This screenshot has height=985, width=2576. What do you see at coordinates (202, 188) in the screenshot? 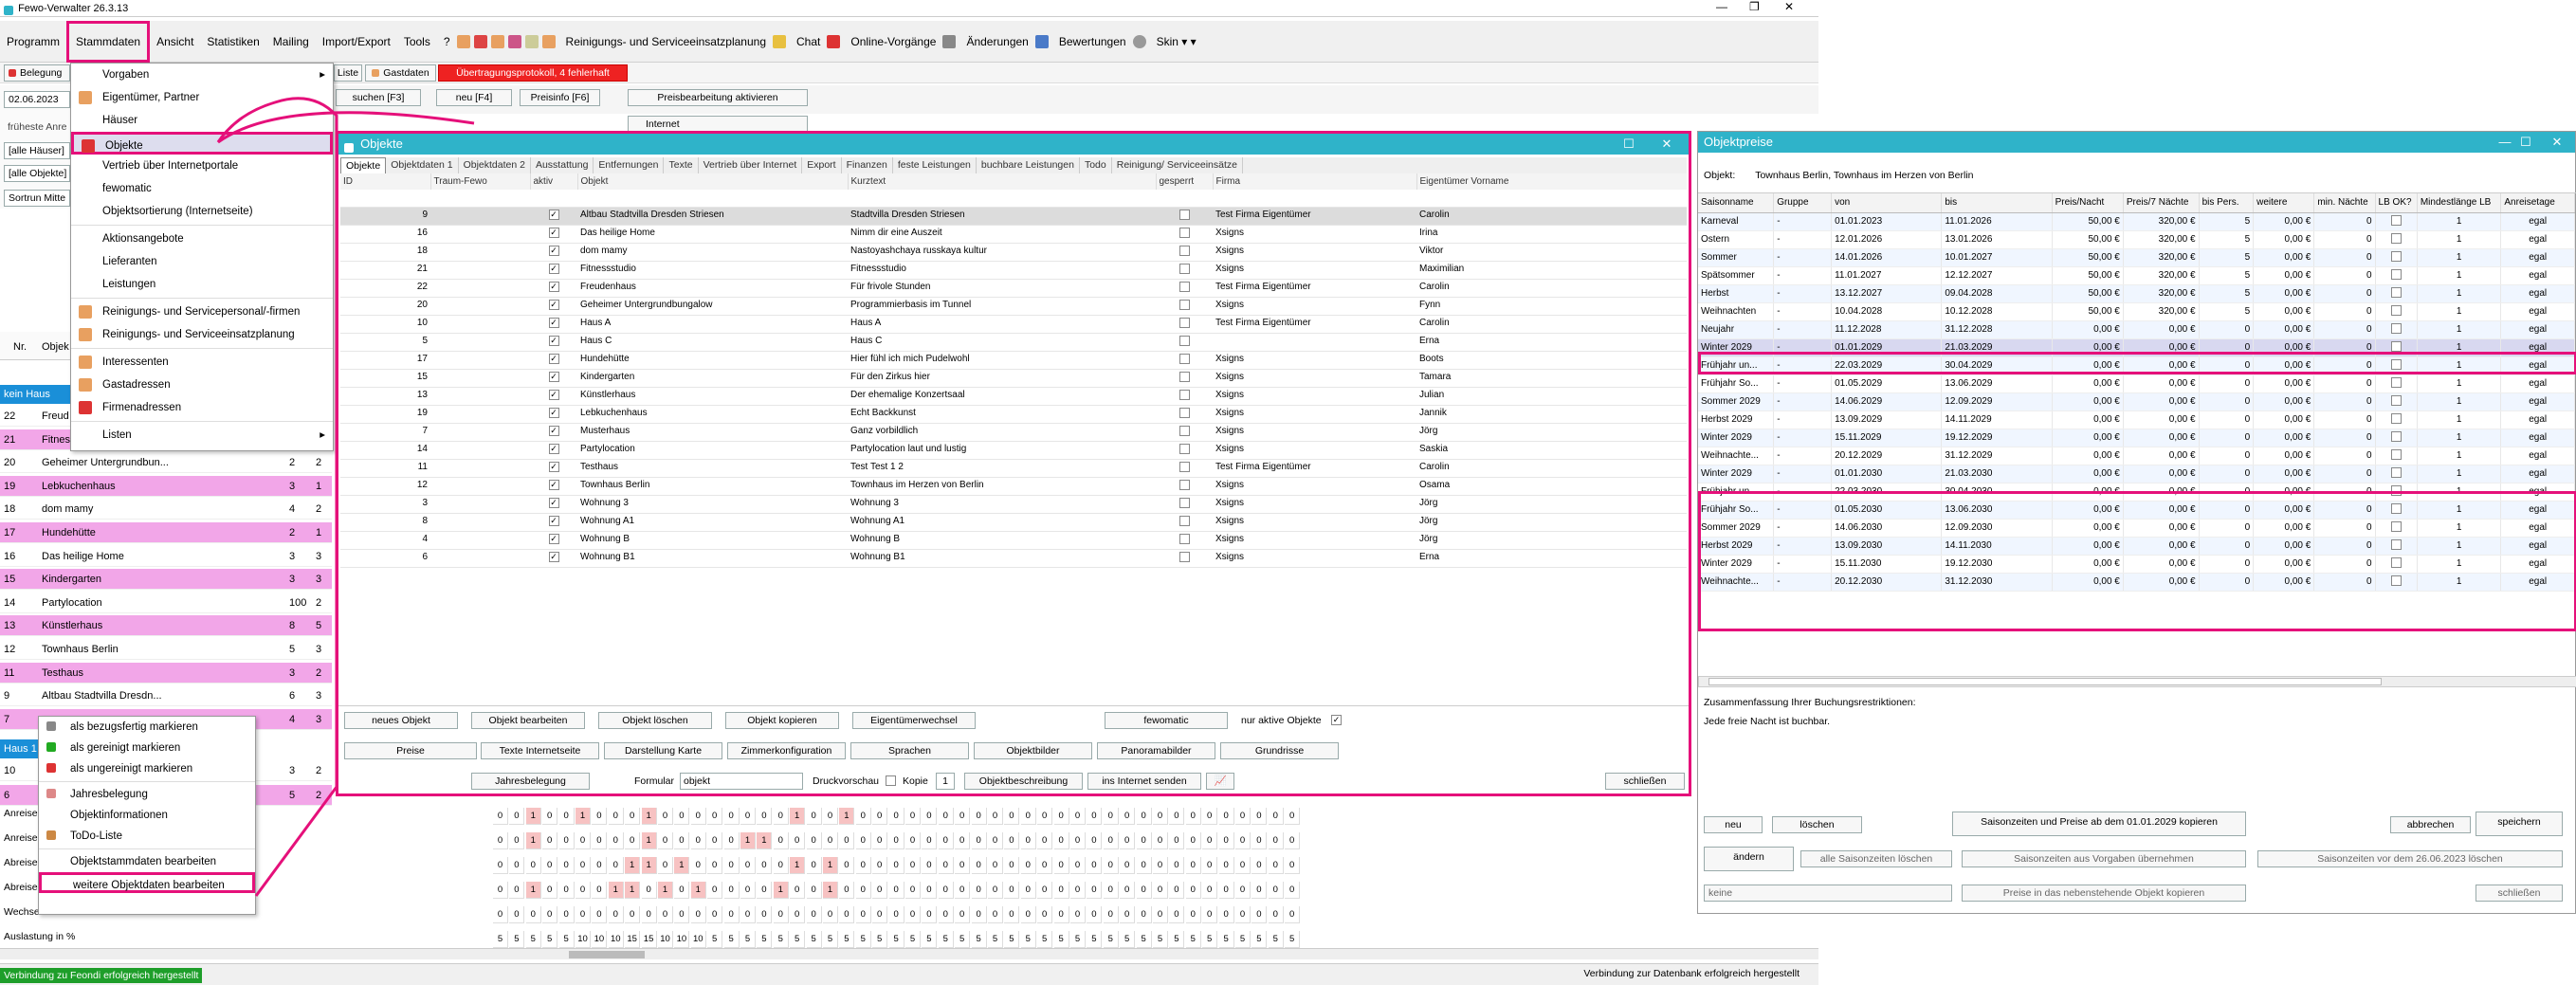
I see `dropdown-item-5: fewomatic` at bounding box center [202, 188].